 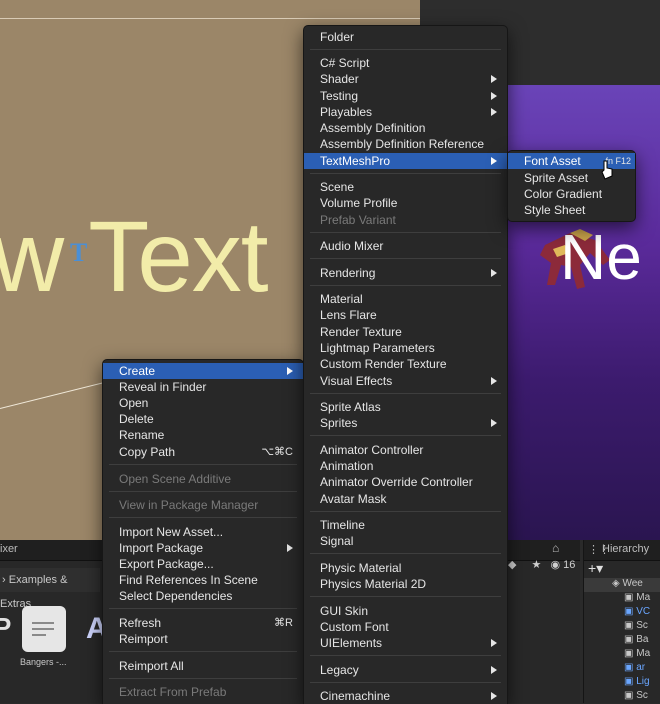 I want to click on menu-item-view-in-package-manager: View in Package Manager, so click(x=189, y=505).